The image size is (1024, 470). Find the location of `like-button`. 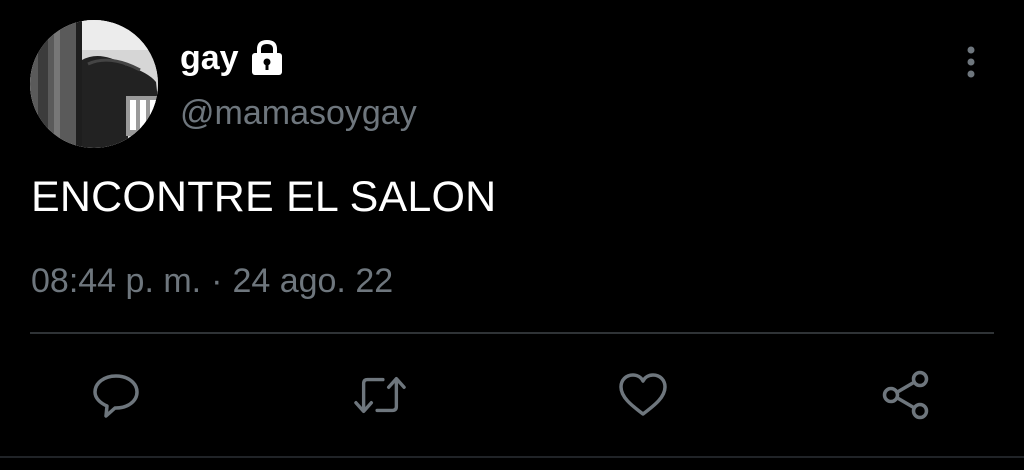

like-button is located at coordinates (643, 395).